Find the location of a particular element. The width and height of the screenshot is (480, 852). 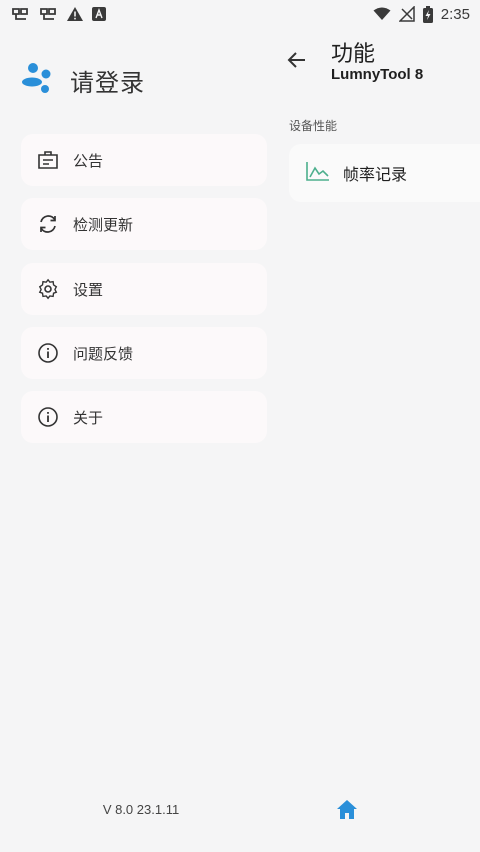

a-badge-icon is located at coordinates (99, 14).